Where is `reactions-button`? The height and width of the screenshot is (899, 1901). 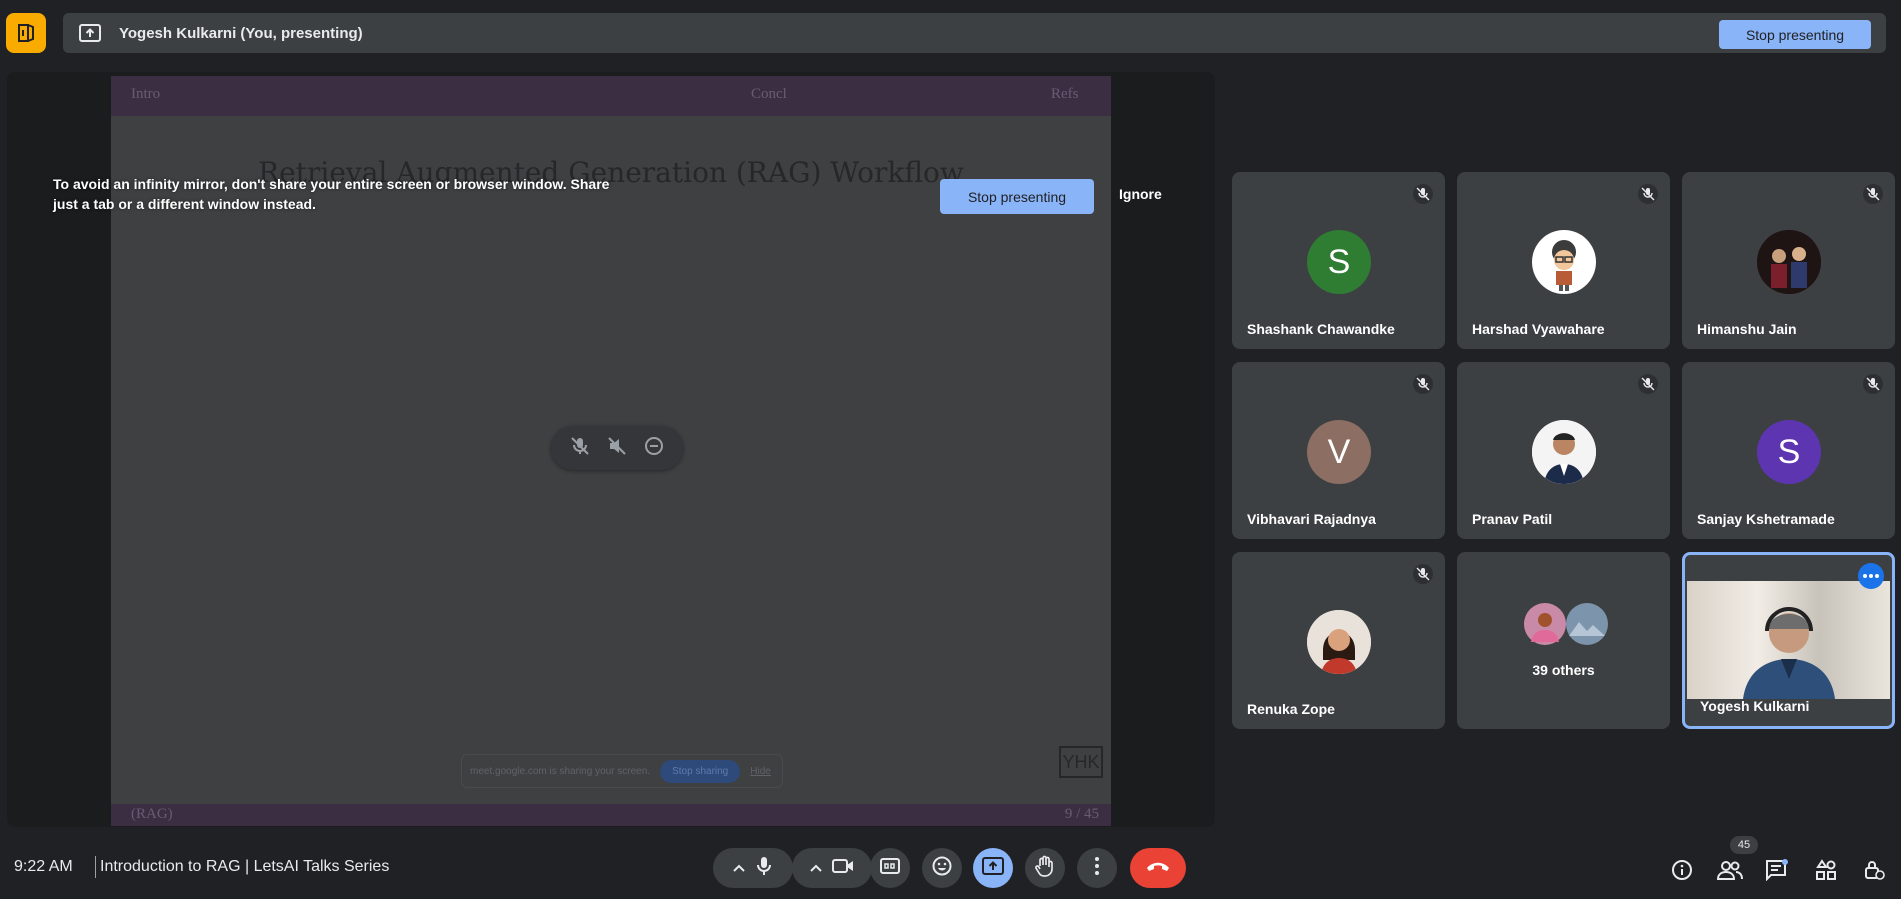 reactions-button is located at coordinates (942, 868).